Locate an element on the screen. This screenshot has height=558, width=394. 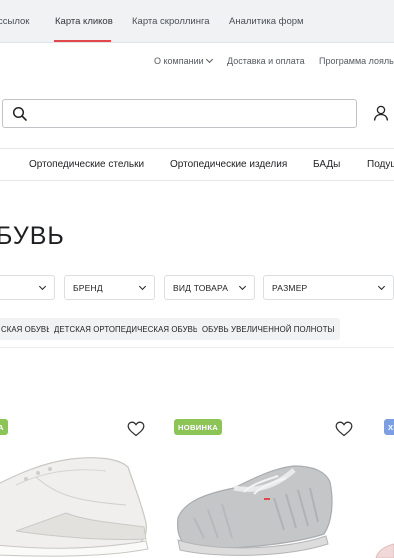
filter-brand: БРЕНД is located at coordinates (109, 287).